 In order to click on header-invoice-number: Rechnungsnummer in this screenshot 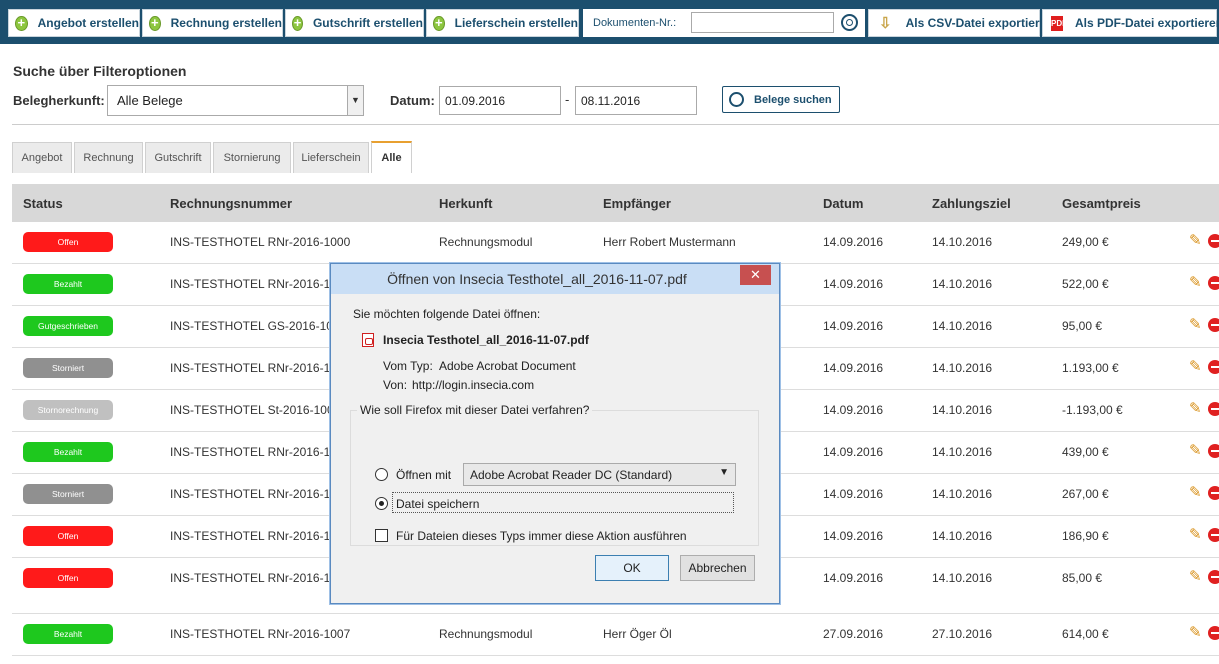, I will do `click(231, 203)`.